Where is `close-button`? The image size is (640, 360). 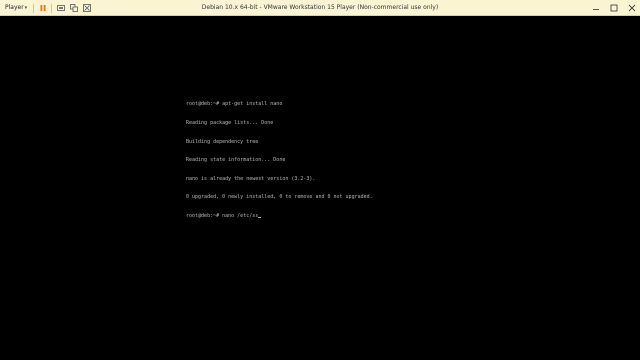 close-button is located at coordinates (632, 8).